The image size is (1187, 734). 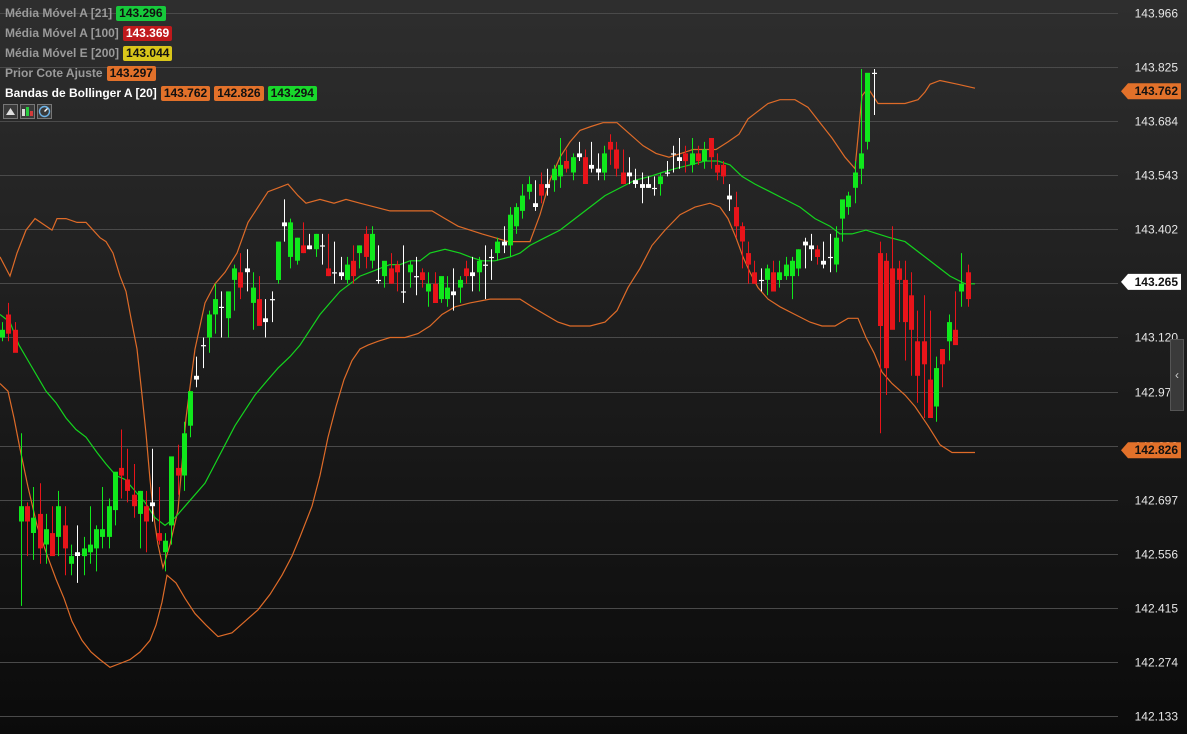 What do you see at coordinates (1157, 122) in the screenshot?
I see `y-tick-label: 143.684` at bounding box center [1157, 122].